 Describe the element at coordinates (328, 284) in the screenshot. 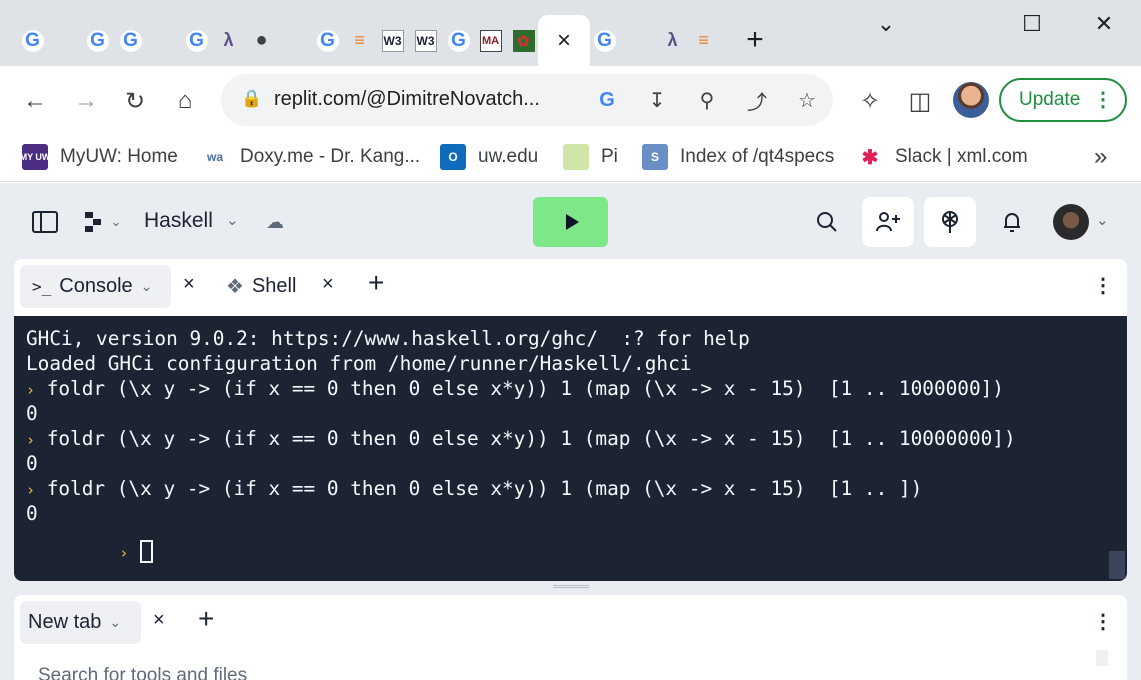

I see `close-shell-tab-icon: ×` at that location.